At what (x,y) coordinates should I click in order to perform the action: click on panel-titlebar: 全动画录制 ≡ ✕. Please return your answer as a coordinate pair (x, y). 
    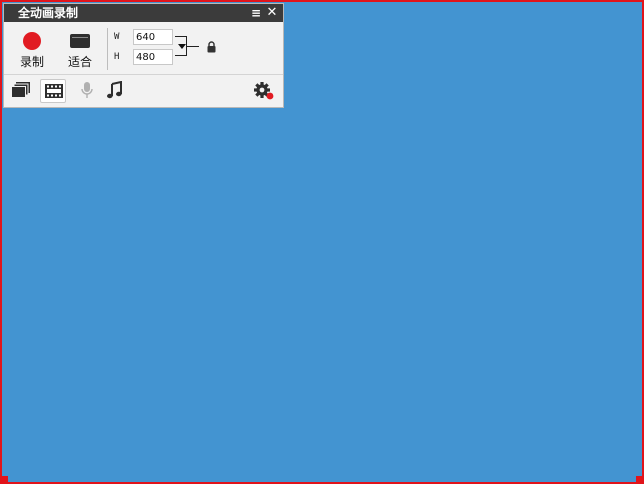
    Looking at the image, I should click on (143, 13).